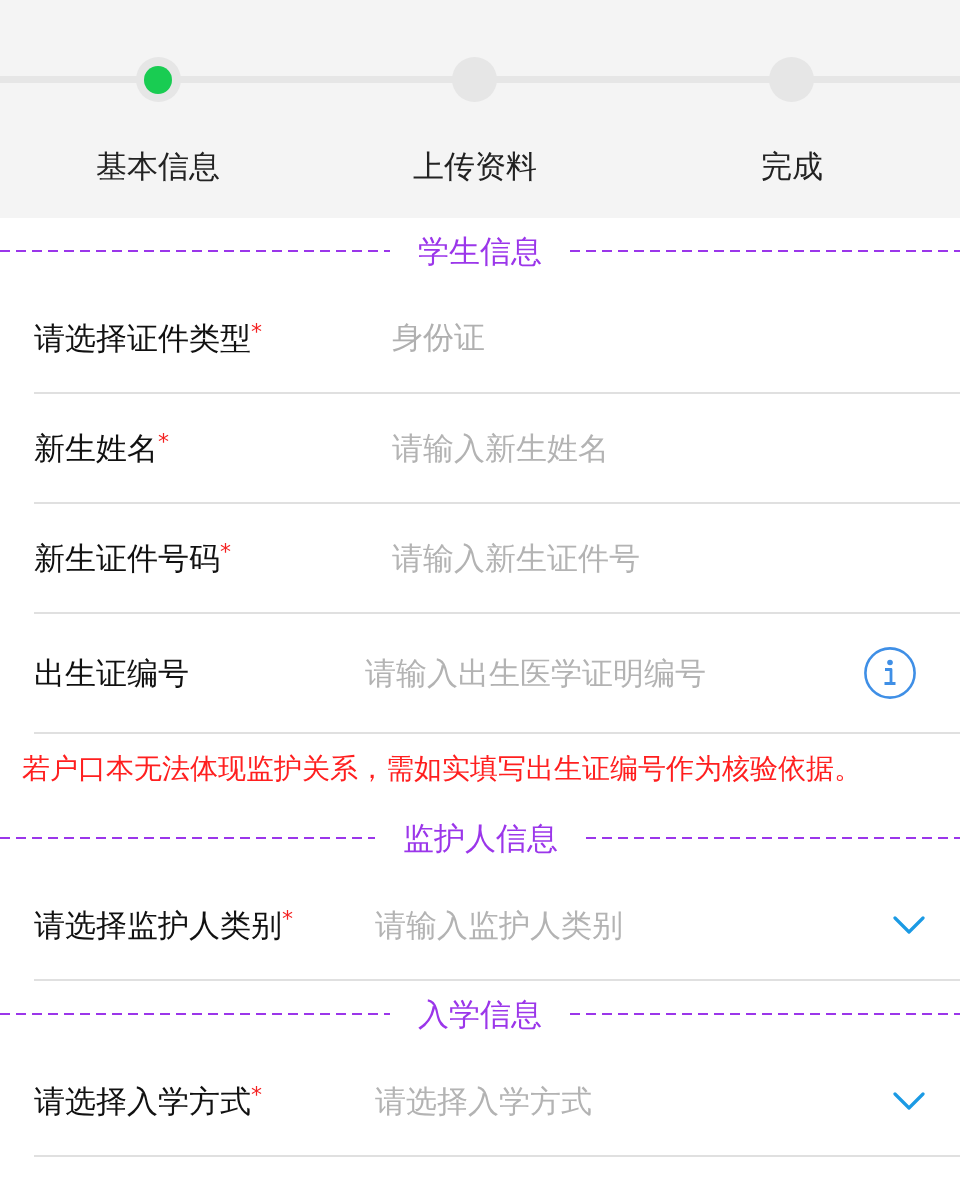 The height and width of the screenshot is (1182, 960). Describe the element at coordinates (676, 448) in the screenshot. I see `input-field: 请输入新生姓名` at that location.